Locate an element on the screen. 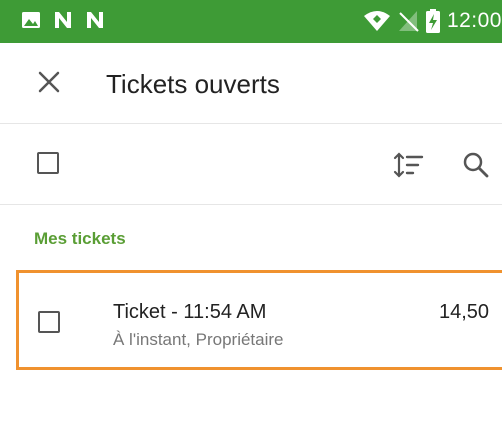 The image size is (502, 446). ticket-checkbox is located at coordinates (49, 322).